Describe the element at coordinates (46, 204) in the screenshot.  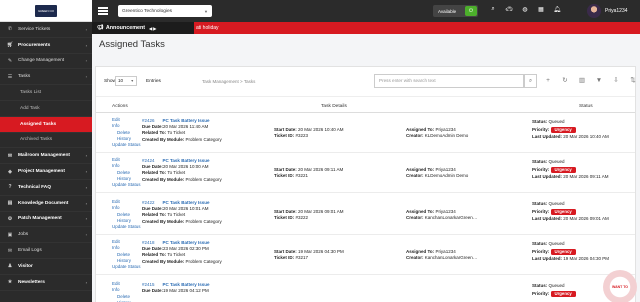
I see `sidebar-item: ▤ Knowledge Document ›` at that location.